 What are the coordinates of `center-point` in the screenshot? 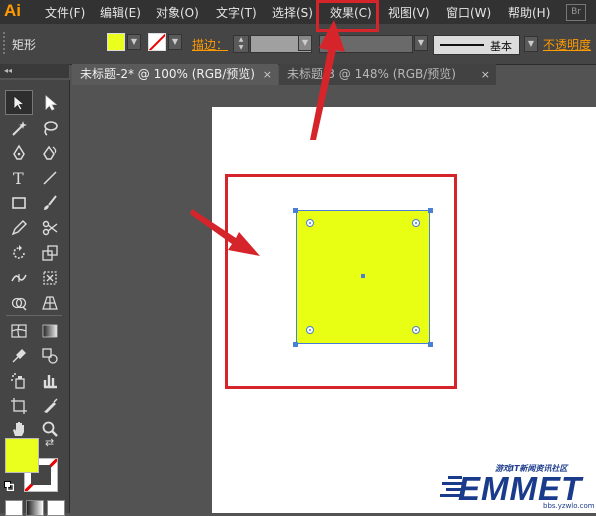 It's located at (363, 276).